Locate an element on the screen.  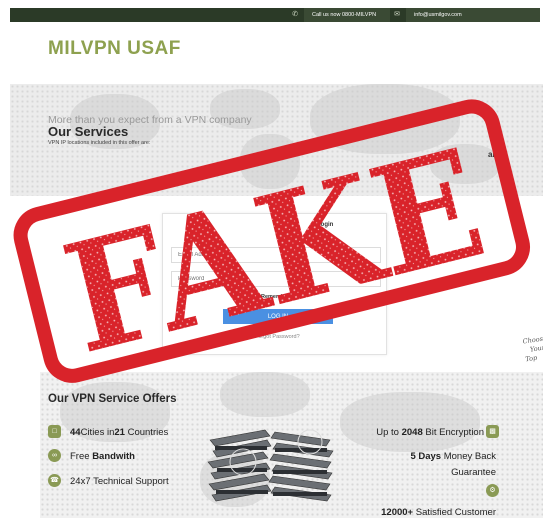
login-label: Login is located at coordinates (325, 225).